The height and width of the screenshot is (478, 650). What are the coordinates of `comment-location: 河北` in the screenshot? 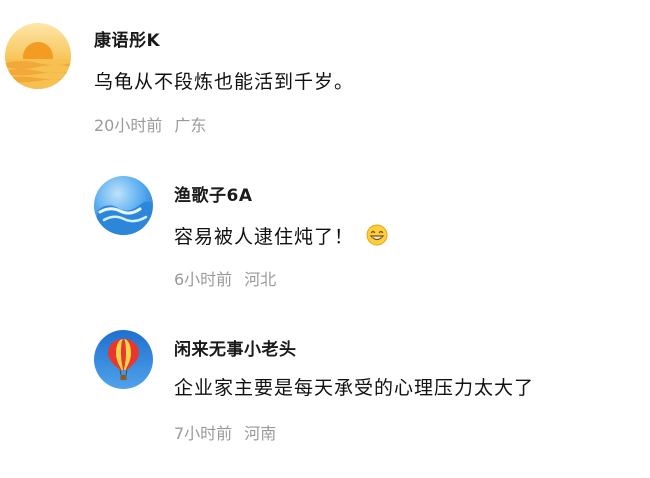 It's located at (260, 279).